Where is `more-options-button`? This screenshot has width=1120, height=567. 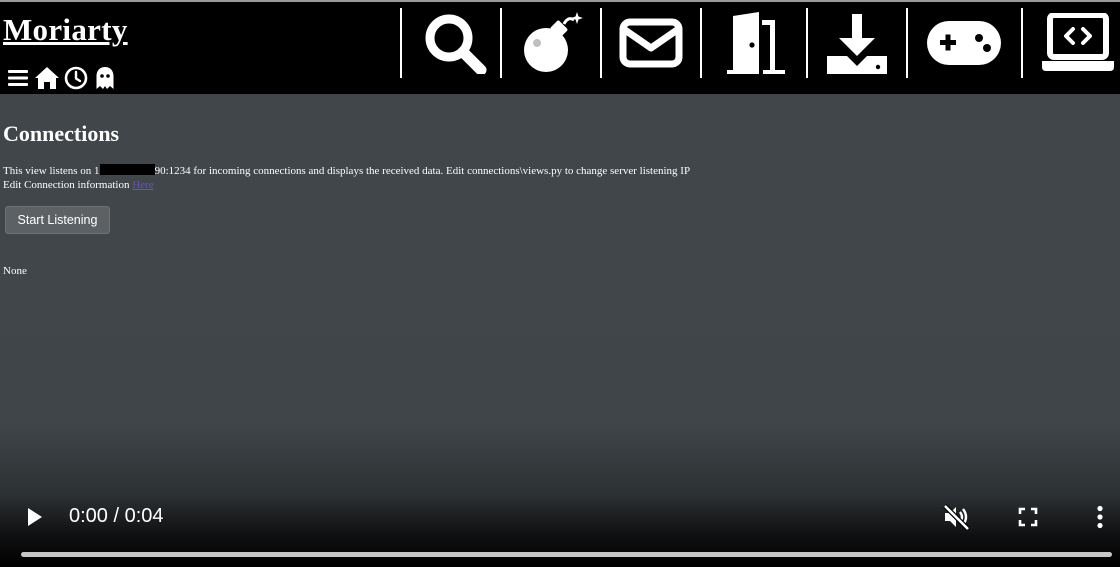 more-options-button is located at coordinates (1100, 517).